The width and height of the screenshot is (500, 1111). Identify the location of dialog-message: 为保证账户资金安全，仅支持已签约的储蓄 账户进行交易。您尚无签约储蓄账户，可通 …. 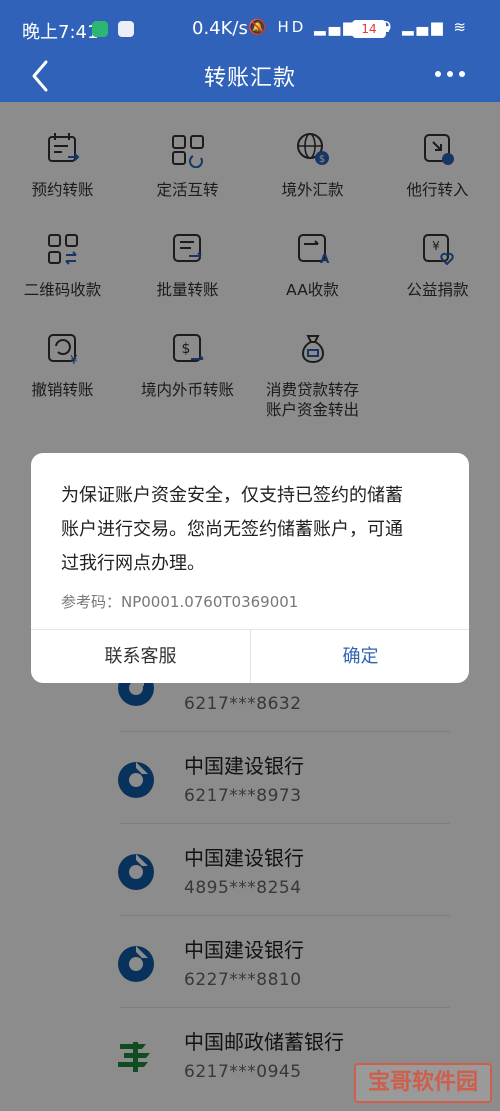
(256, 530).